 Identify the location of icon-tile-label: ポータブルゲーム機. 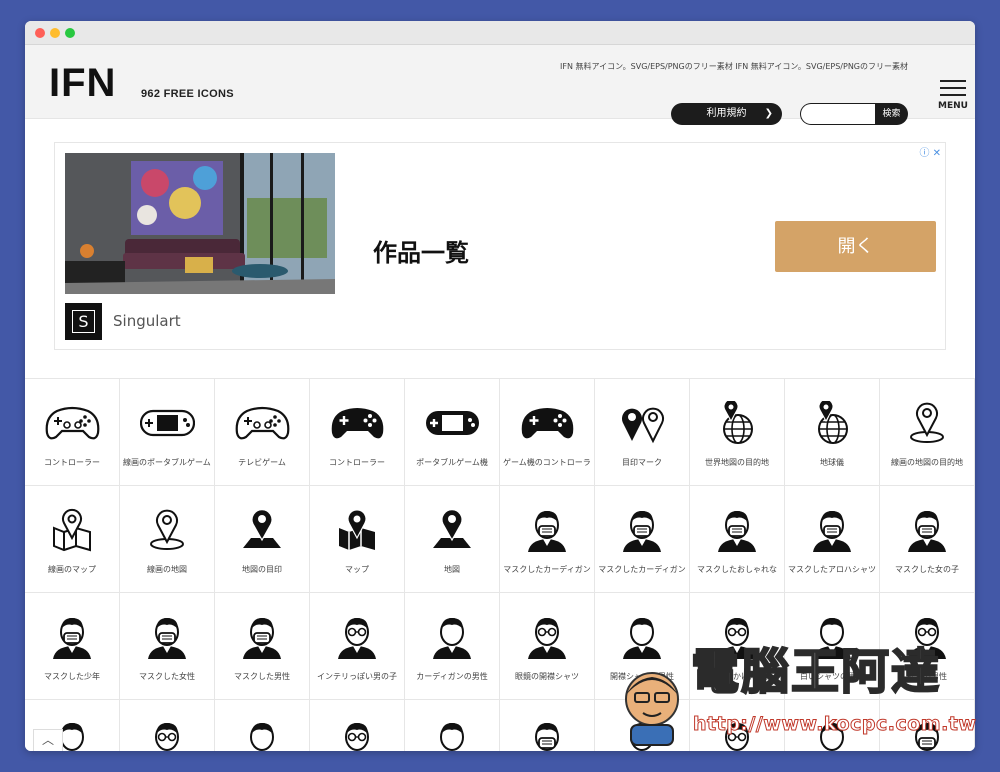
(452, 462).